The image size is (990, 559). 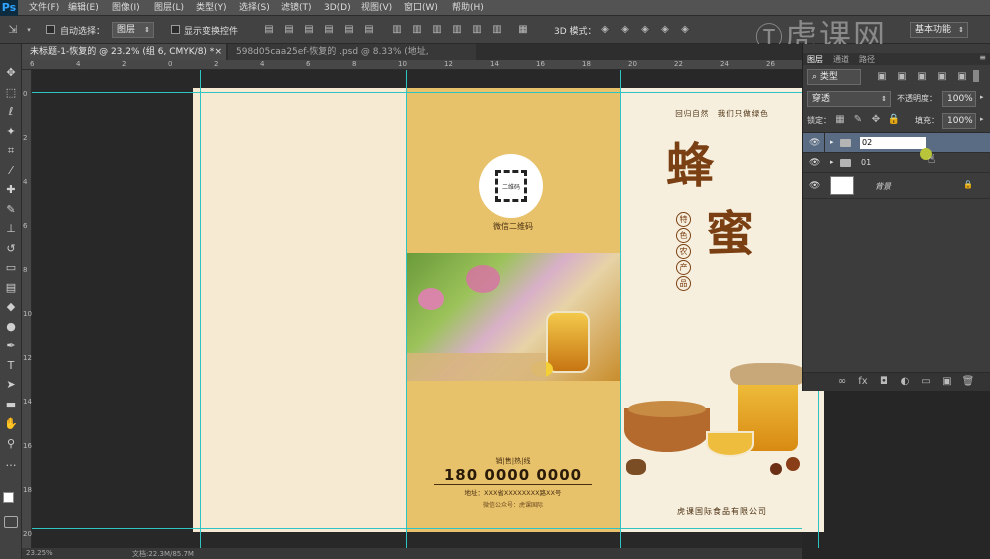 I want to click on shape-tool-icon: ▬, so click(x=11, y=405).